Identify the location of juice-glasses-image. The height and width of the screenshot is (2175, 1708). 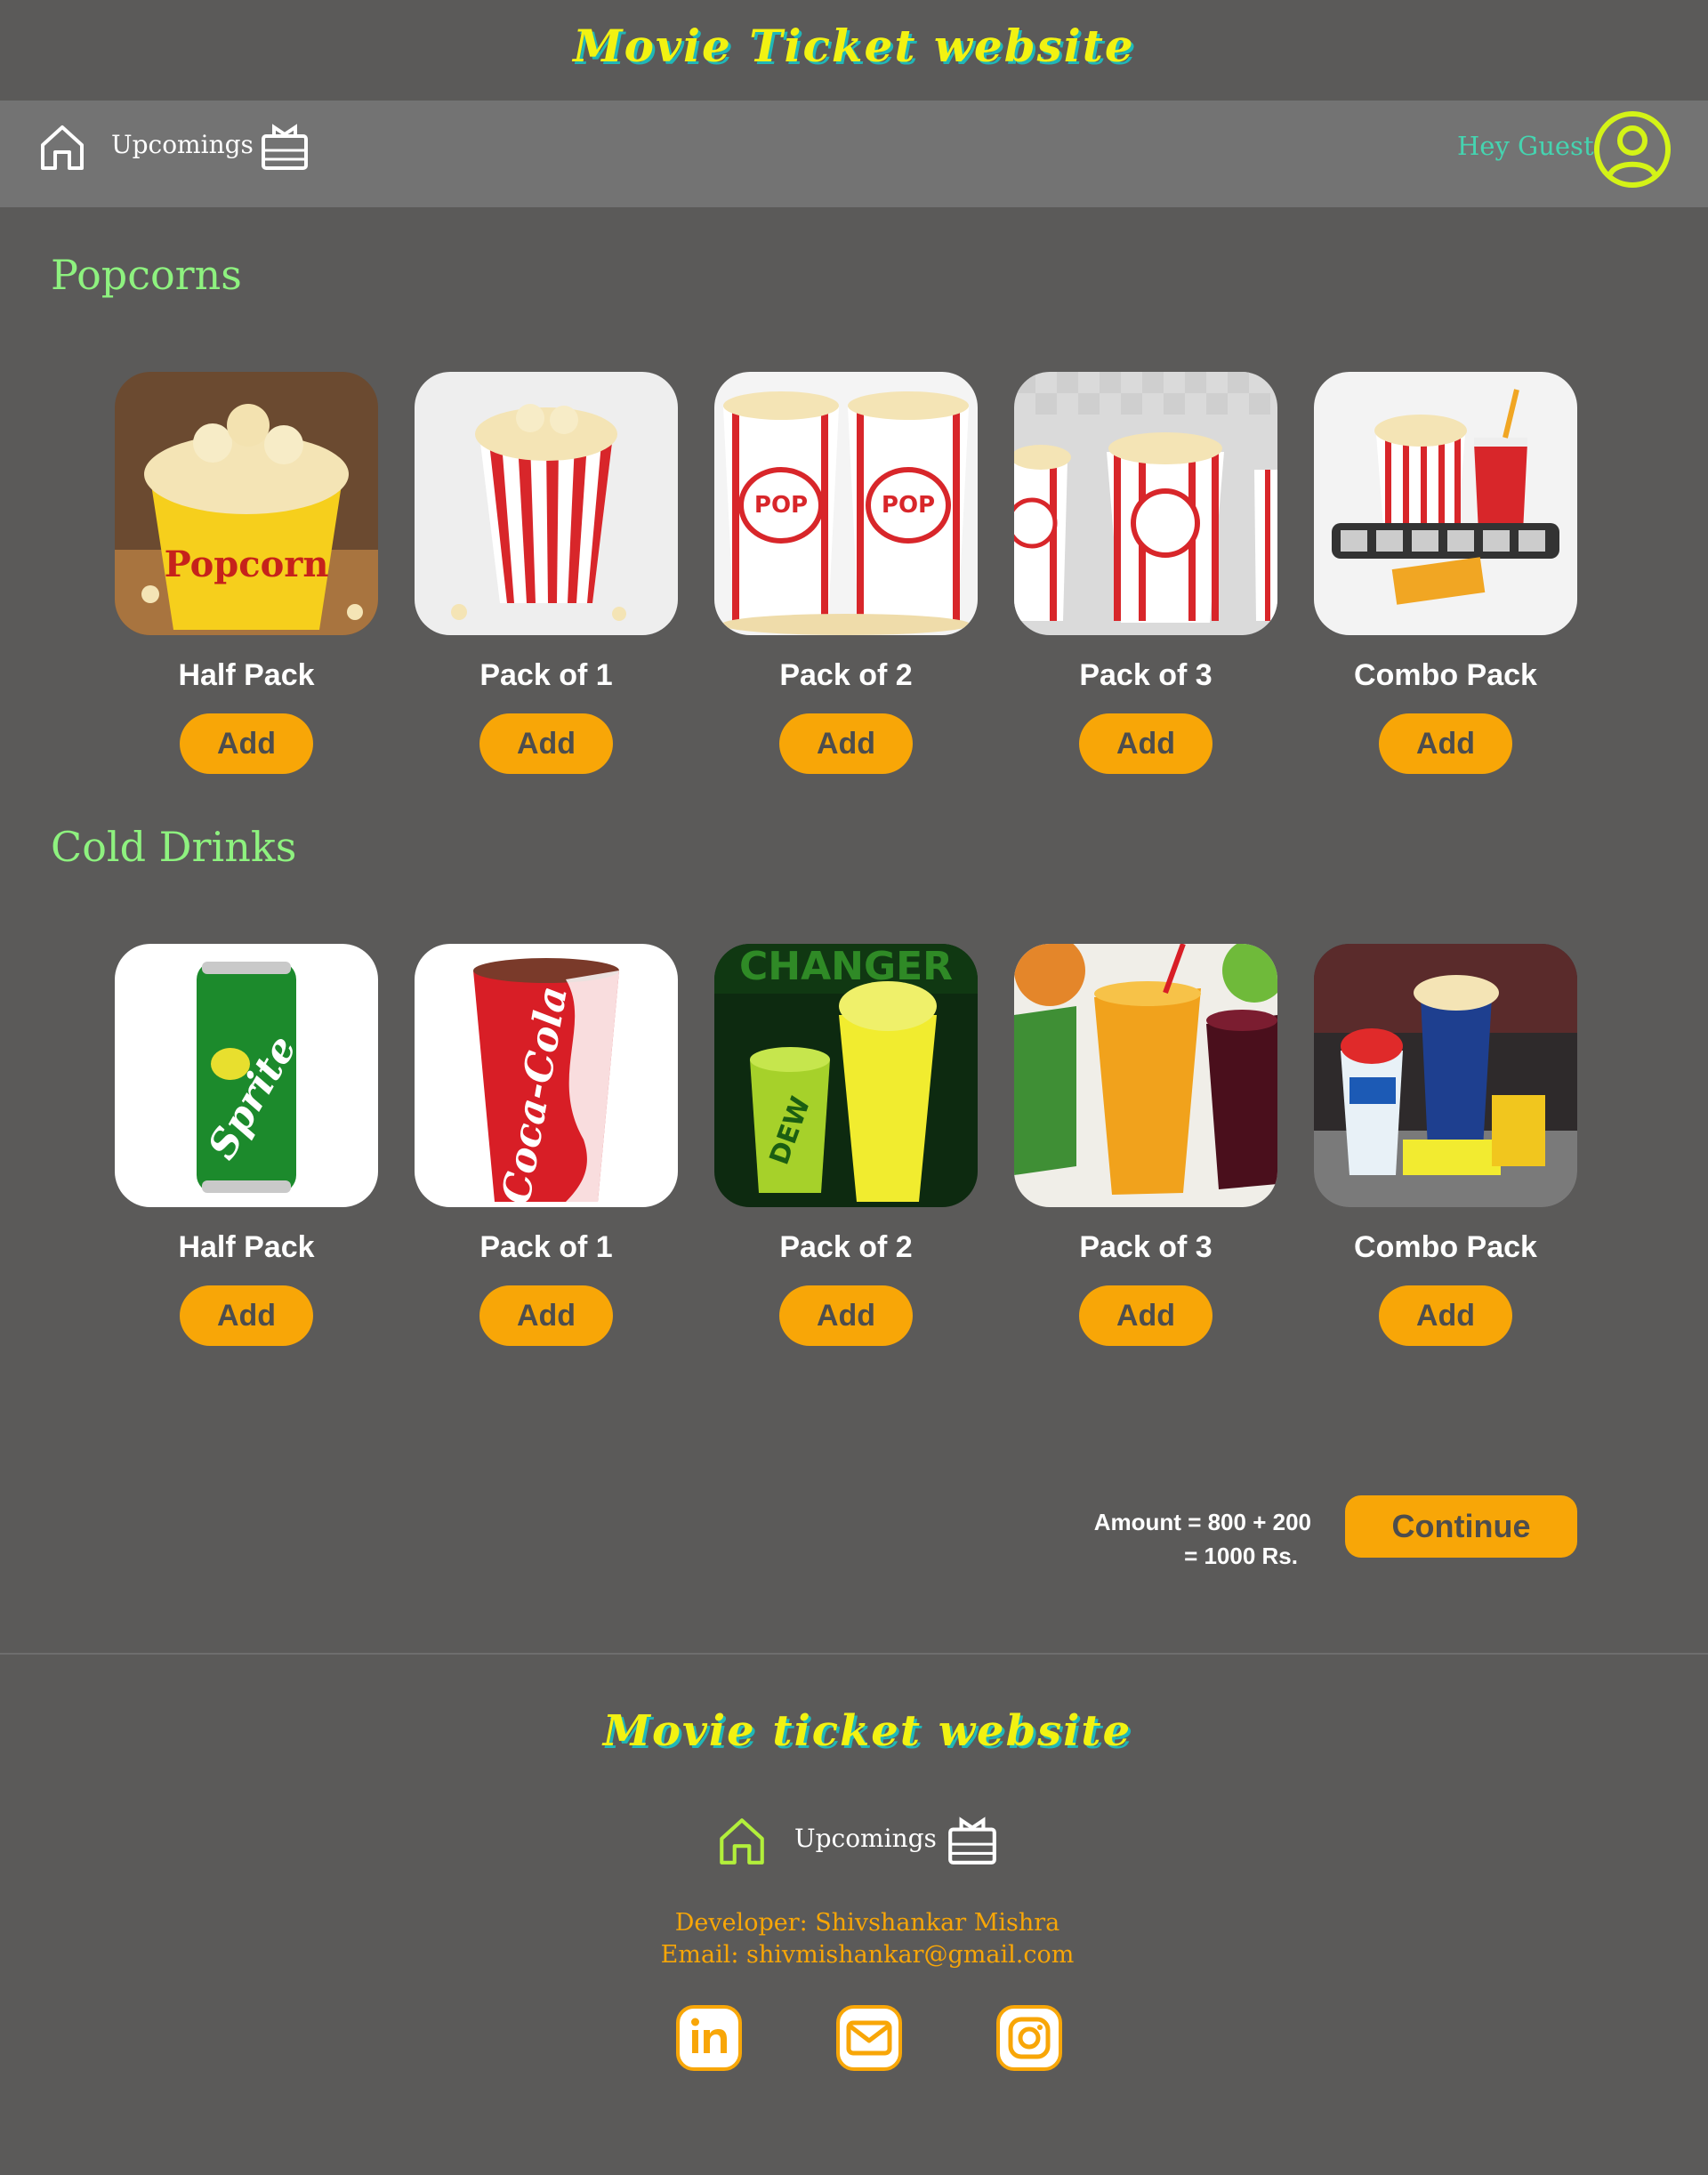
(1145, 1075).